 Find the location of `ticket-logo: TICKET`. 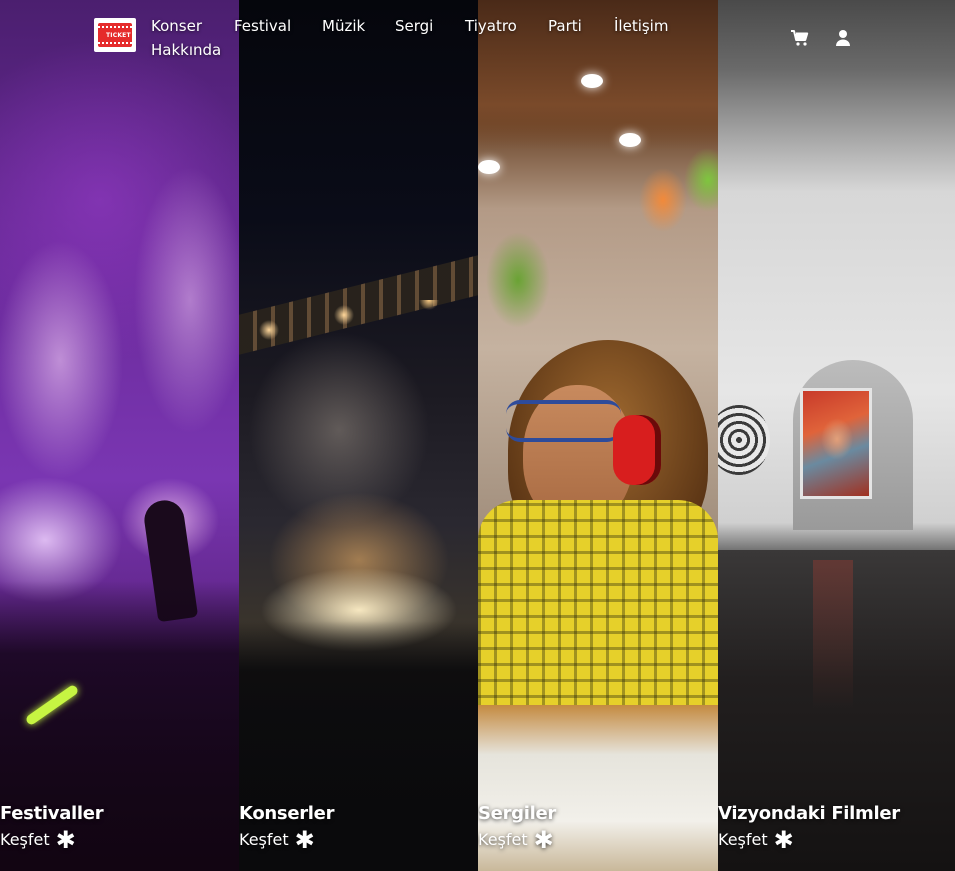

ticket-logo: TICKET is located at coordinates (115, 35).